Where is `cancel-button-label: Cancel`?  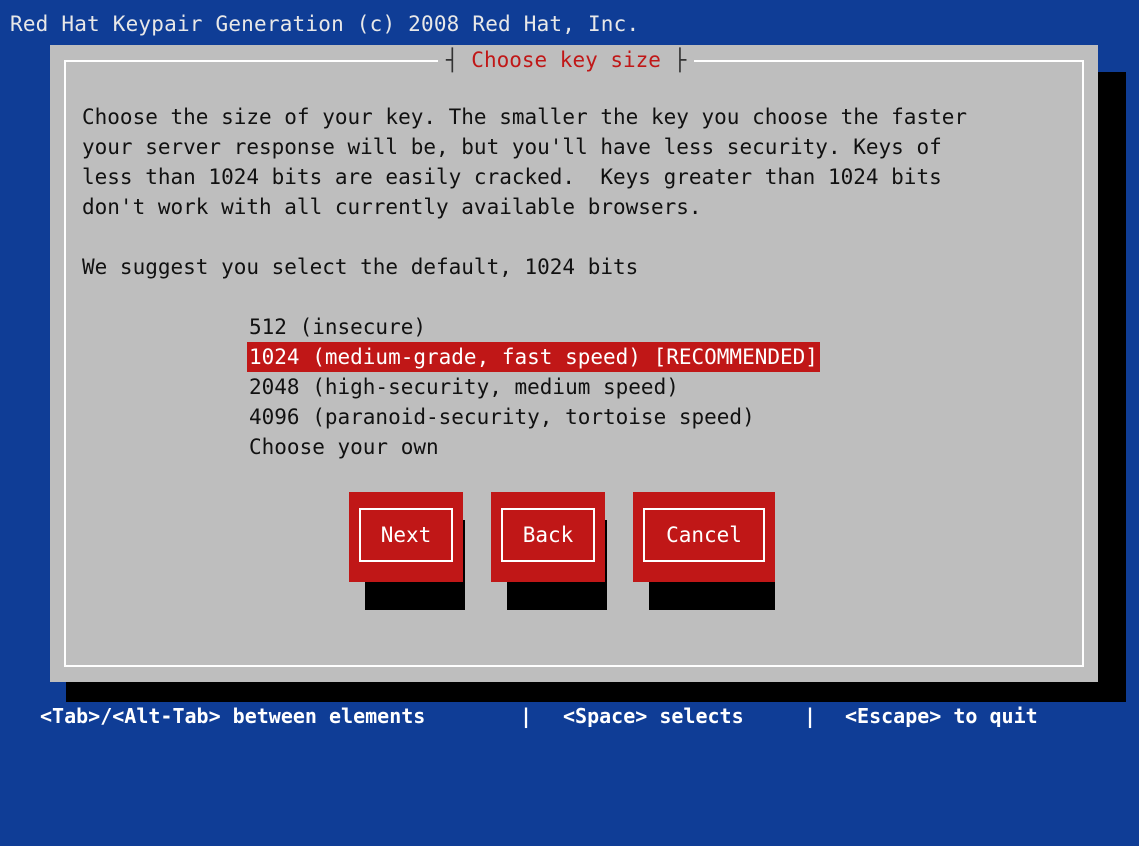
cancel-button-label: Cancel is located at coordinates (704, 535).